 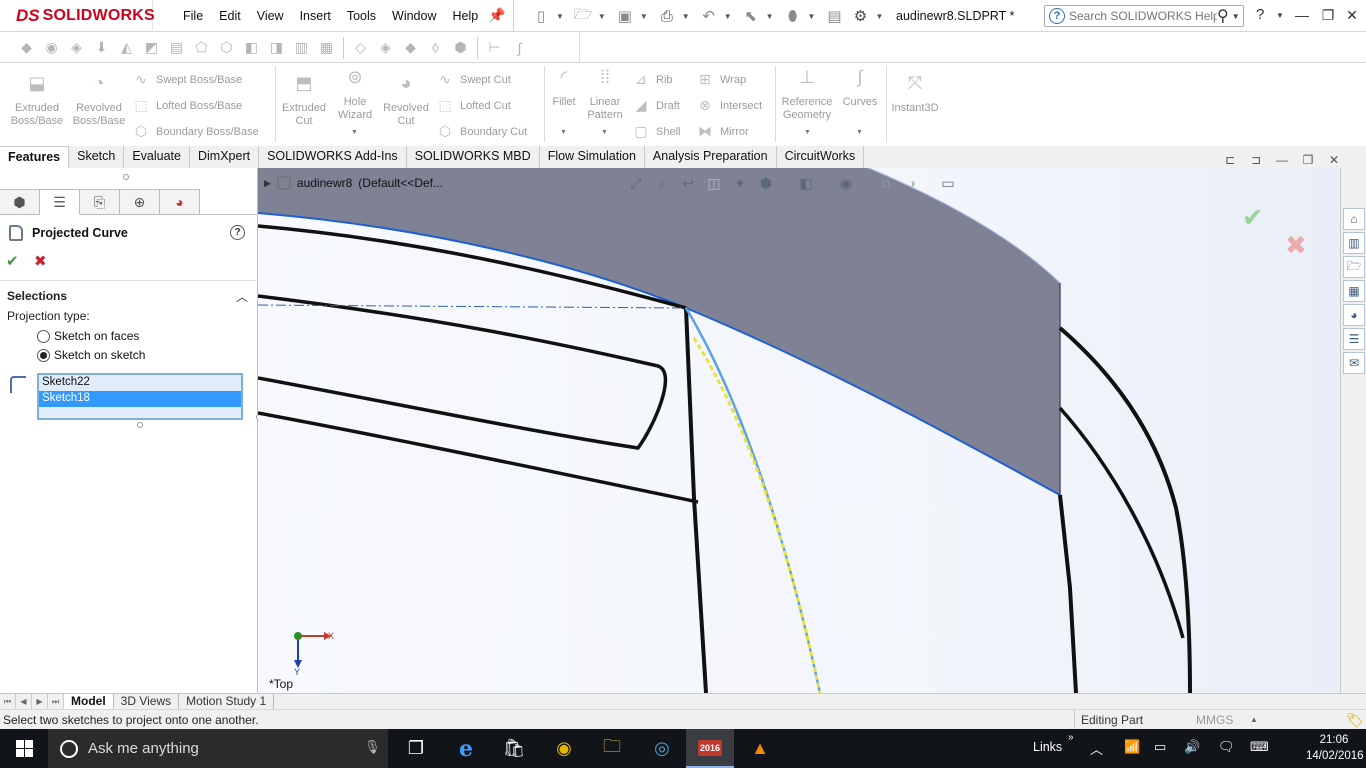 I want to click on pattern-dropdown-icon: ▼, so click(x=604, y=132).